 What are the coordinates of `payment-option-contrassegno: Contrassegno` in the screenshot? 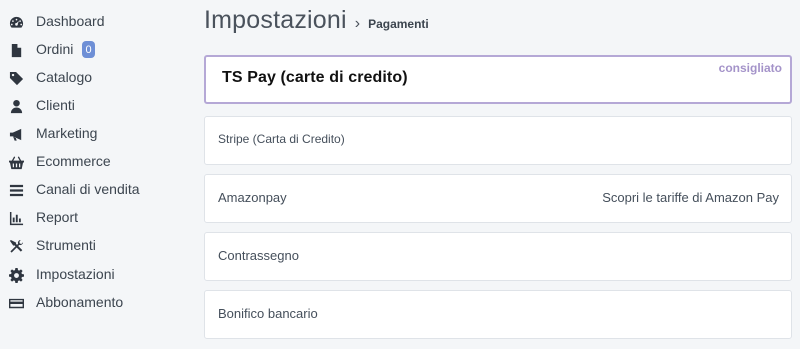 It's located at (498, 256).